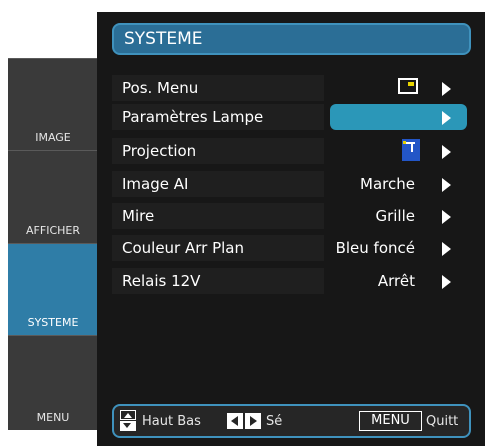 The height and width of the screenshot is (446, 490). I want to click on key-help-bar: Haut Bas Sé MENU Quitt, so click(291, 421).